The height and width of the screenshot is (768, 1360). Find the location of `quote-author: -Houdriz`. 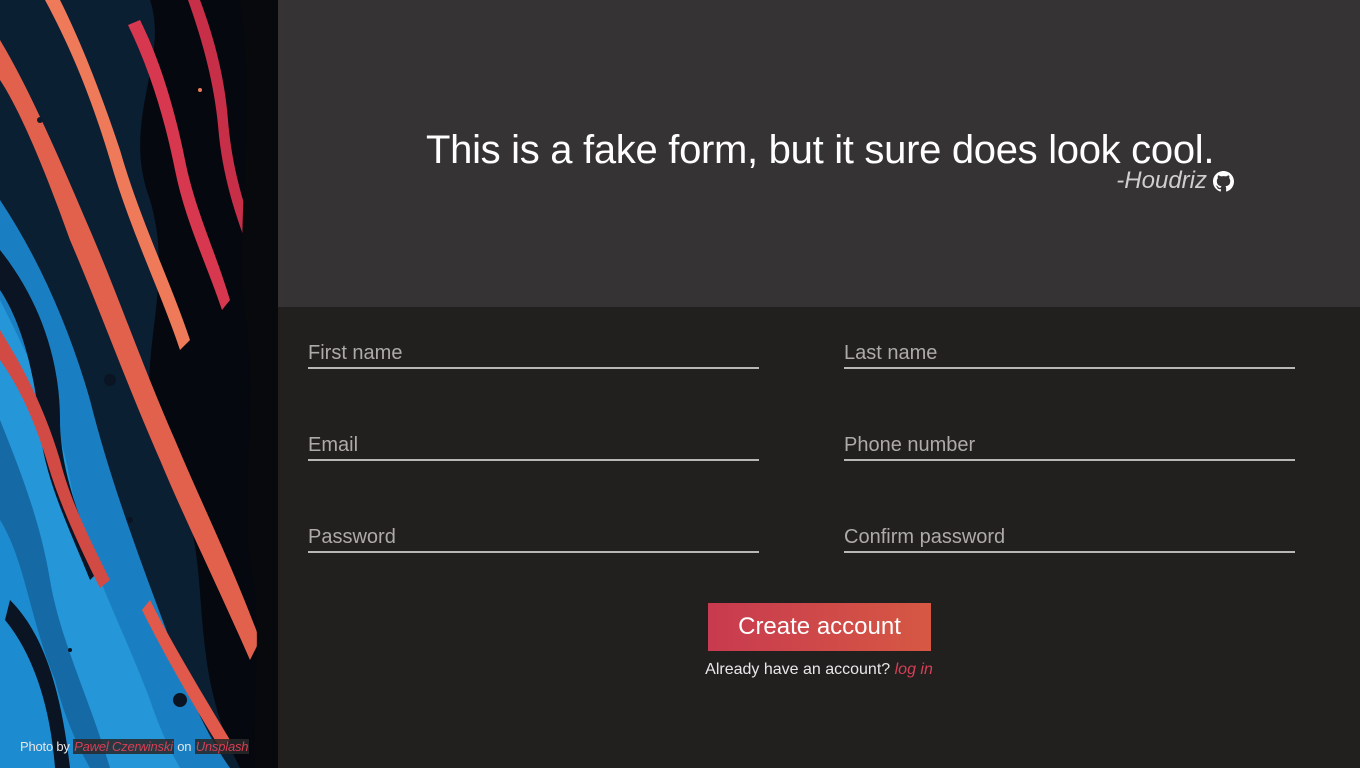

quote-author: -Houdriz is located at coordinates (1175, 181).